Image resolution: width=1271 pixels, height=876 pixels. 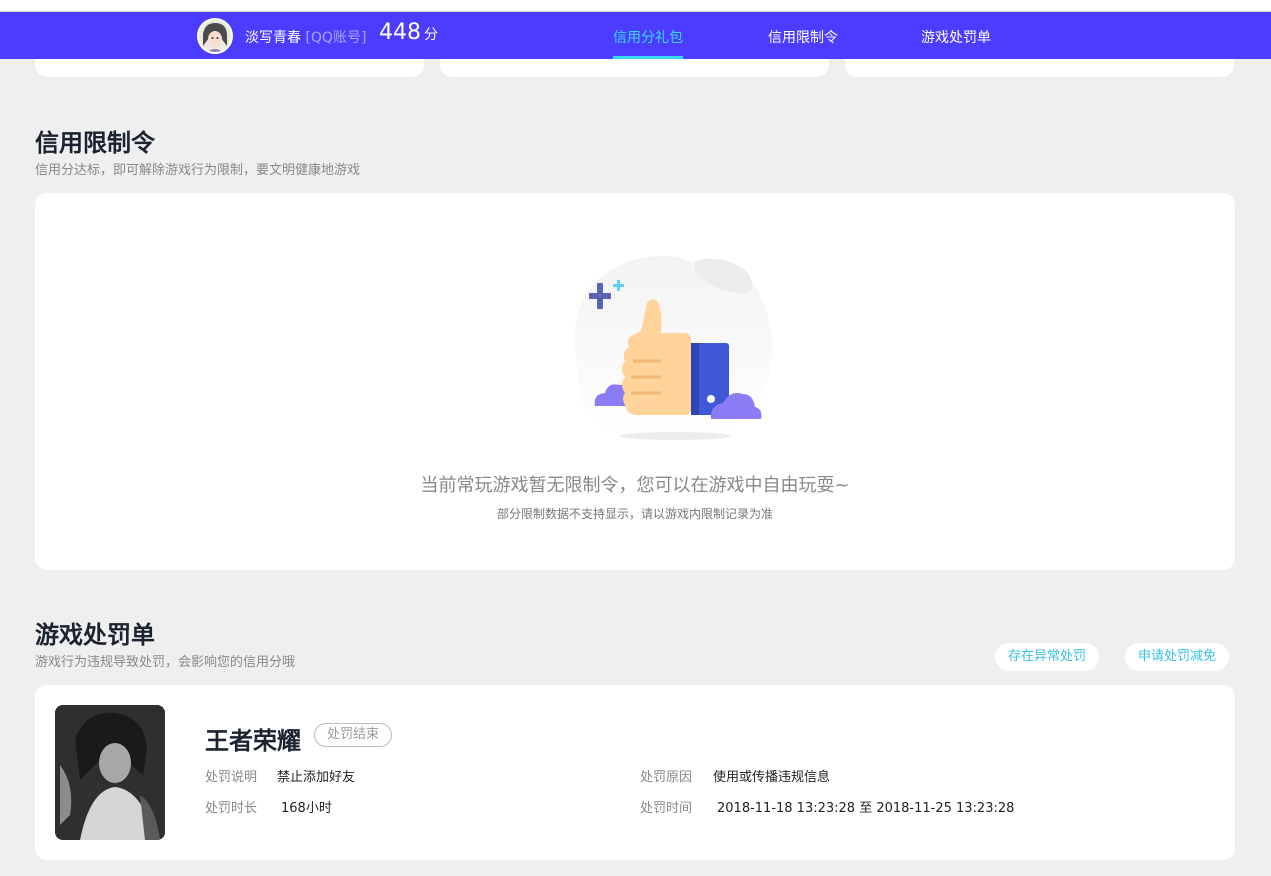 I want to click on restriction-section-title: 信用限制令, so click(x=95, y=143).